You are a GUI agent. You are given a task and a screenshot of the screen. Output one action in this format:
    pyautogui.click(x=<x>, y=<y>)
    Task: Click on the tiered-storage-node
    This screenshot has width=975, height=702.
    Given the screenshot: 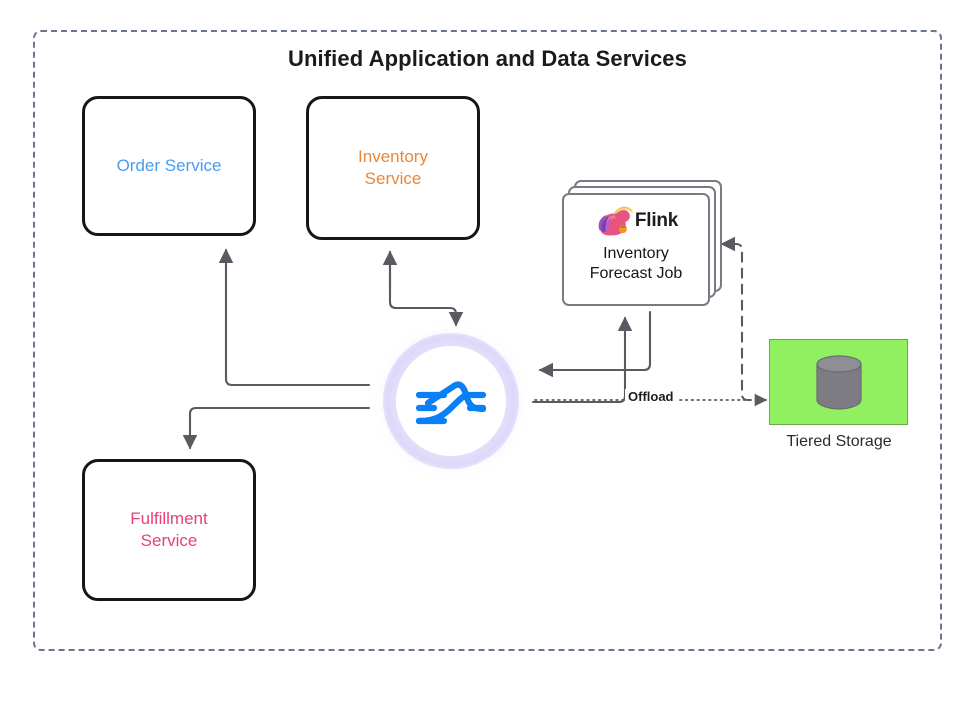 What is the action you would take?
    pyautogui.click(x=838, y=382)
    